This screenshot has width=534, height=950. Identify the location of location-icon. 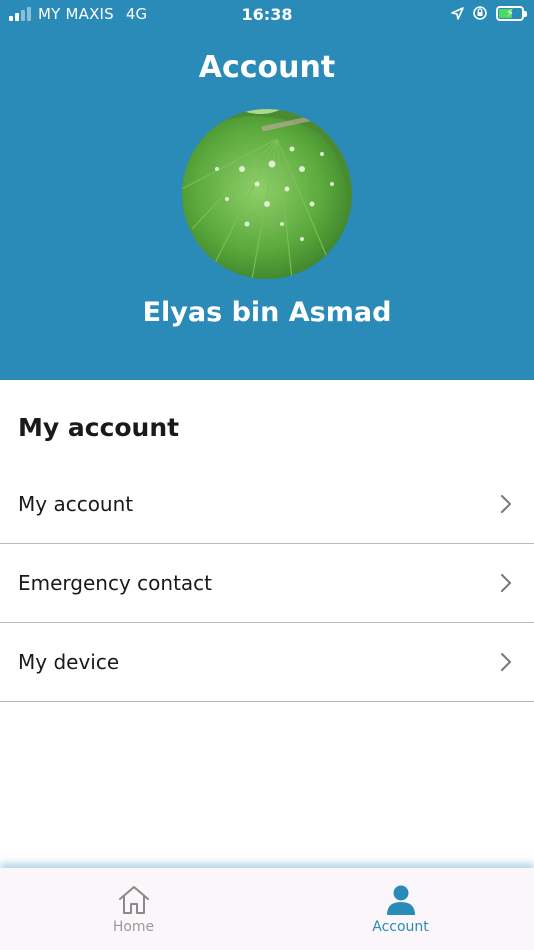
(457, 13).